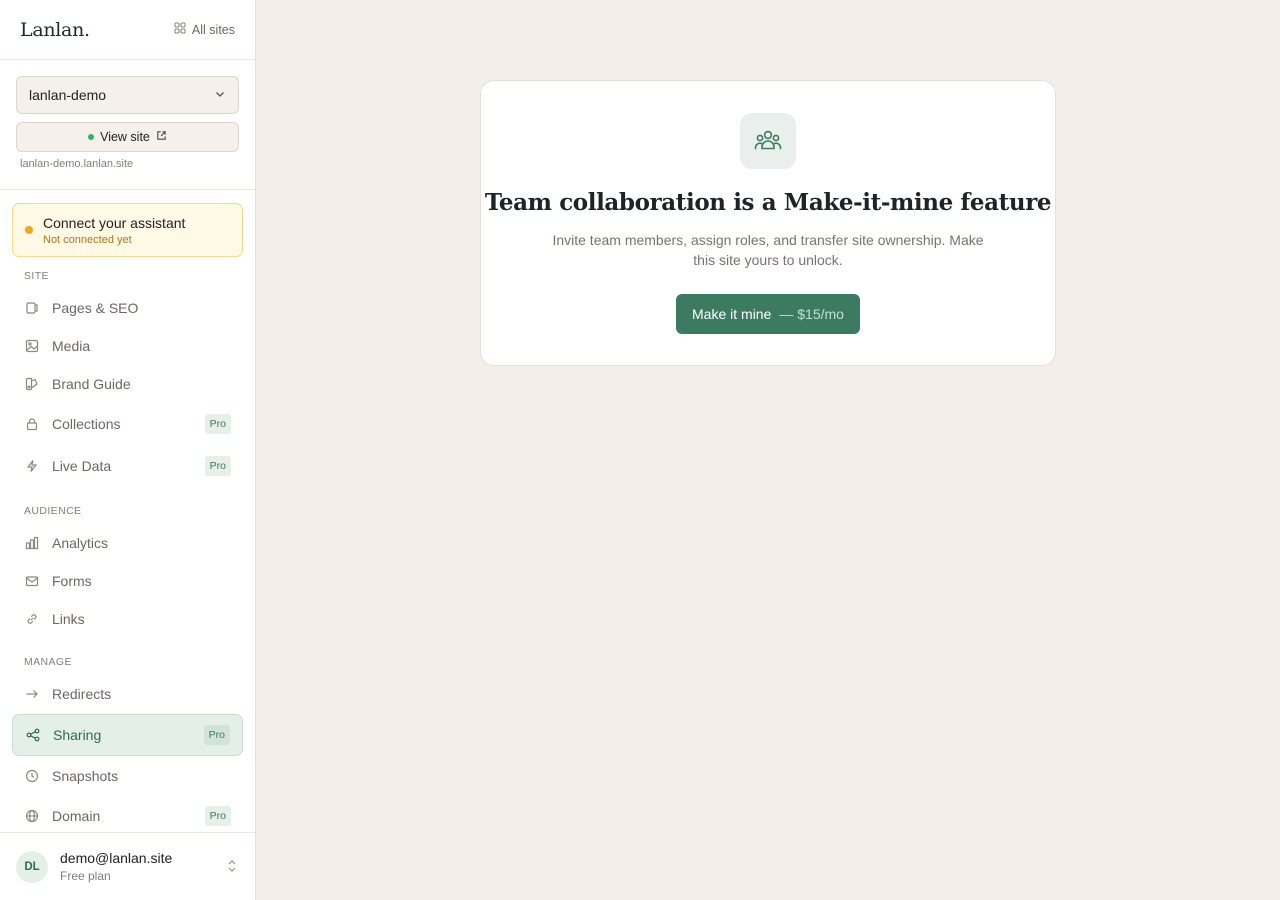 This screenshot has width=1280, height=900. I want to click on clock-icon, so click(32, 776).